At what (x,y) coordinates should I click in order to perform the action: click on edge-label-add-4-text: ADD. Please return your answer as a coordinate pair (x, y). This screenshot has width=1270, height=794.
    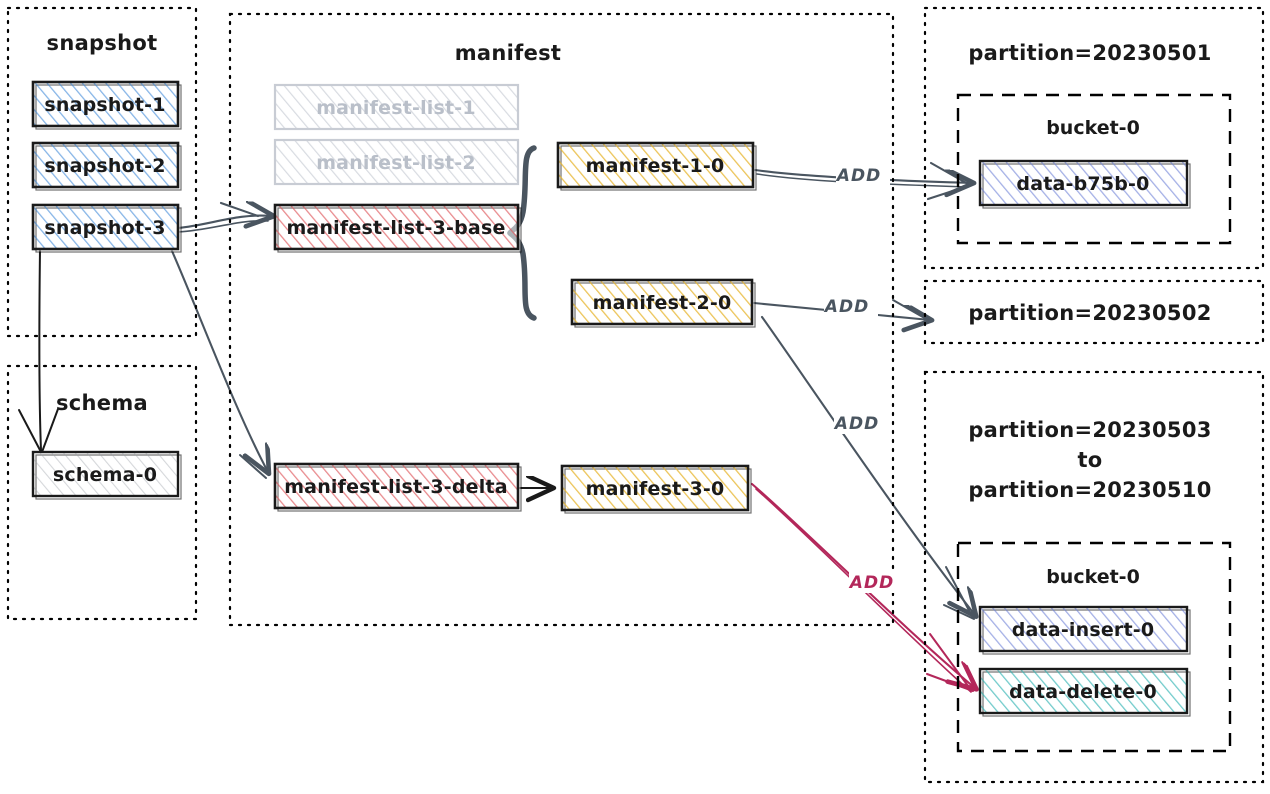
    Looking at the image, I should click on (871, 583).